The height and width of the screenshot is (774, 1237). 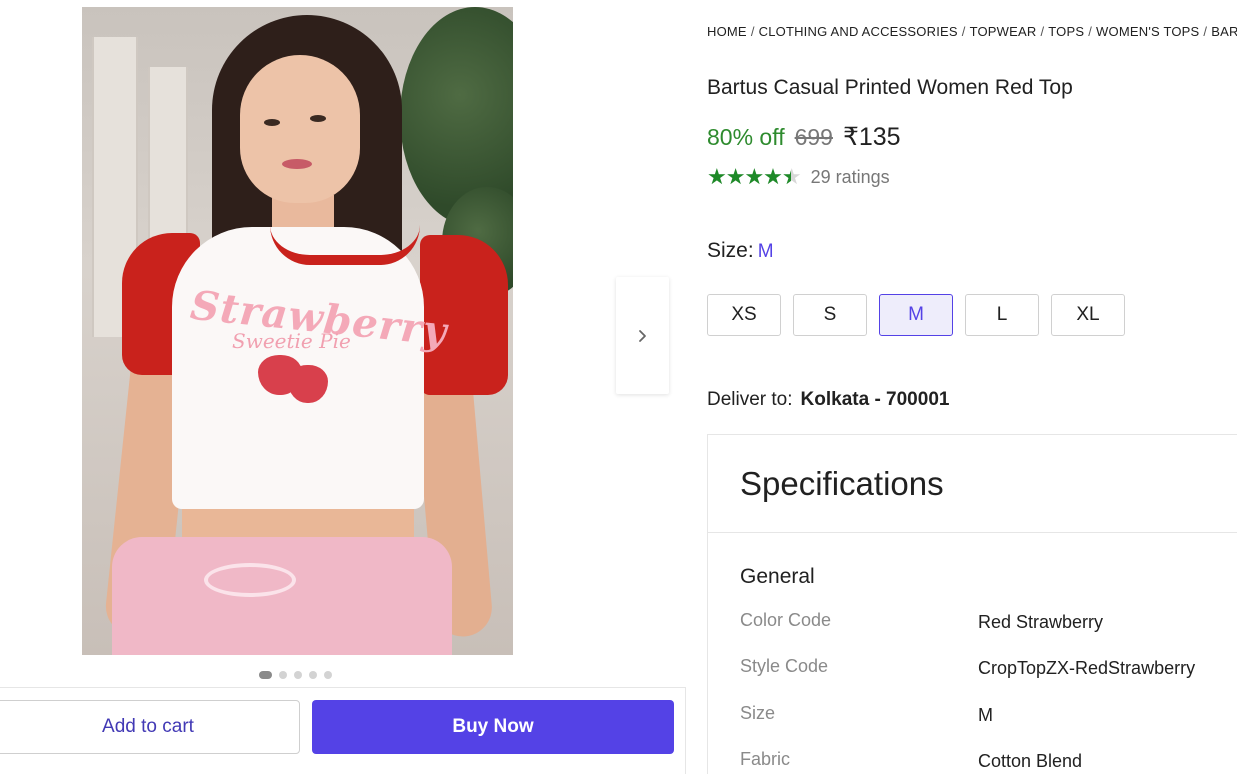 I want to click on rating-count: 29 ratings, so click(x=850, y=176).